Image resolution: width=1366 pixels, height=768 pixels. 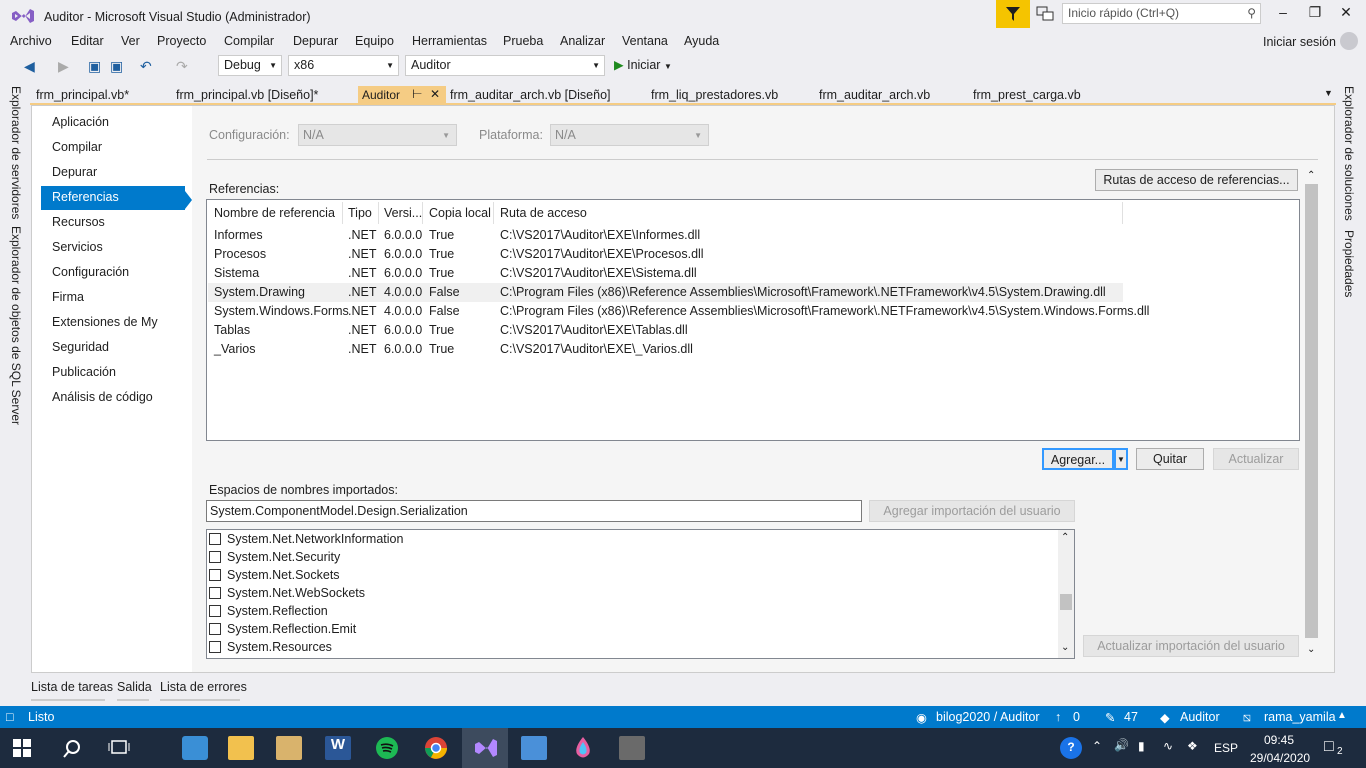 What do you see at coordinates (628, 647) in the screenshot?
I see `list-item: System.Resources` at bounding box center [628, 647].